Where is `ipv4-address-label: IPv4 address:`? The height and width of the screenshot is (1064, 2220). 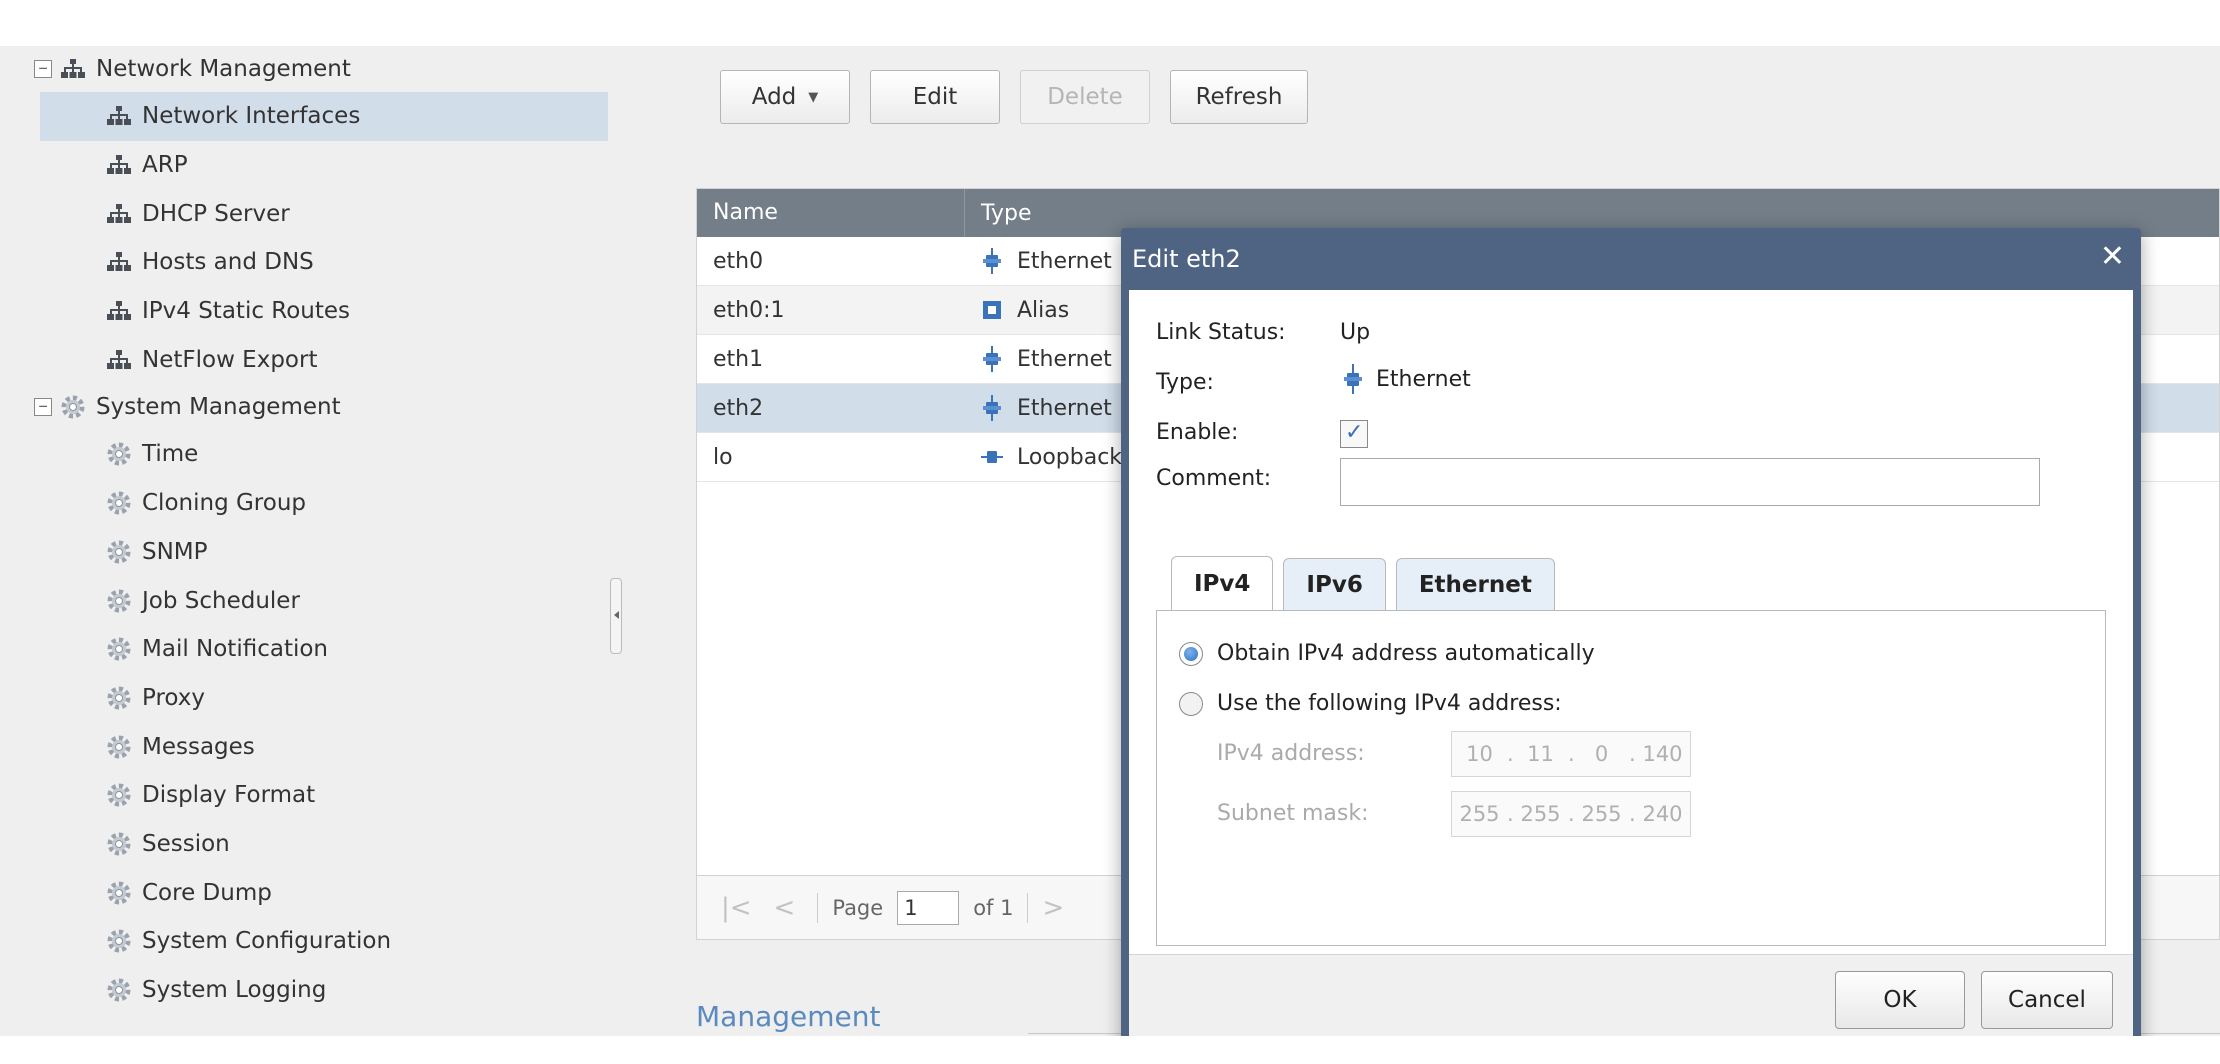
ipv4-address-label: IPv4 address: is located at coordinates (1291, 753).